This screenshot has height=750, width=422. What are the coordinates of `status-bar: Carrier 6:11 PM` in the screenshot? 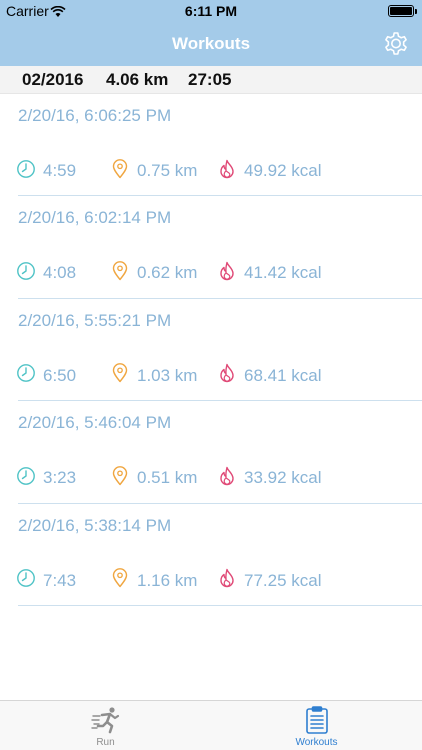 It's located at (211, 11).